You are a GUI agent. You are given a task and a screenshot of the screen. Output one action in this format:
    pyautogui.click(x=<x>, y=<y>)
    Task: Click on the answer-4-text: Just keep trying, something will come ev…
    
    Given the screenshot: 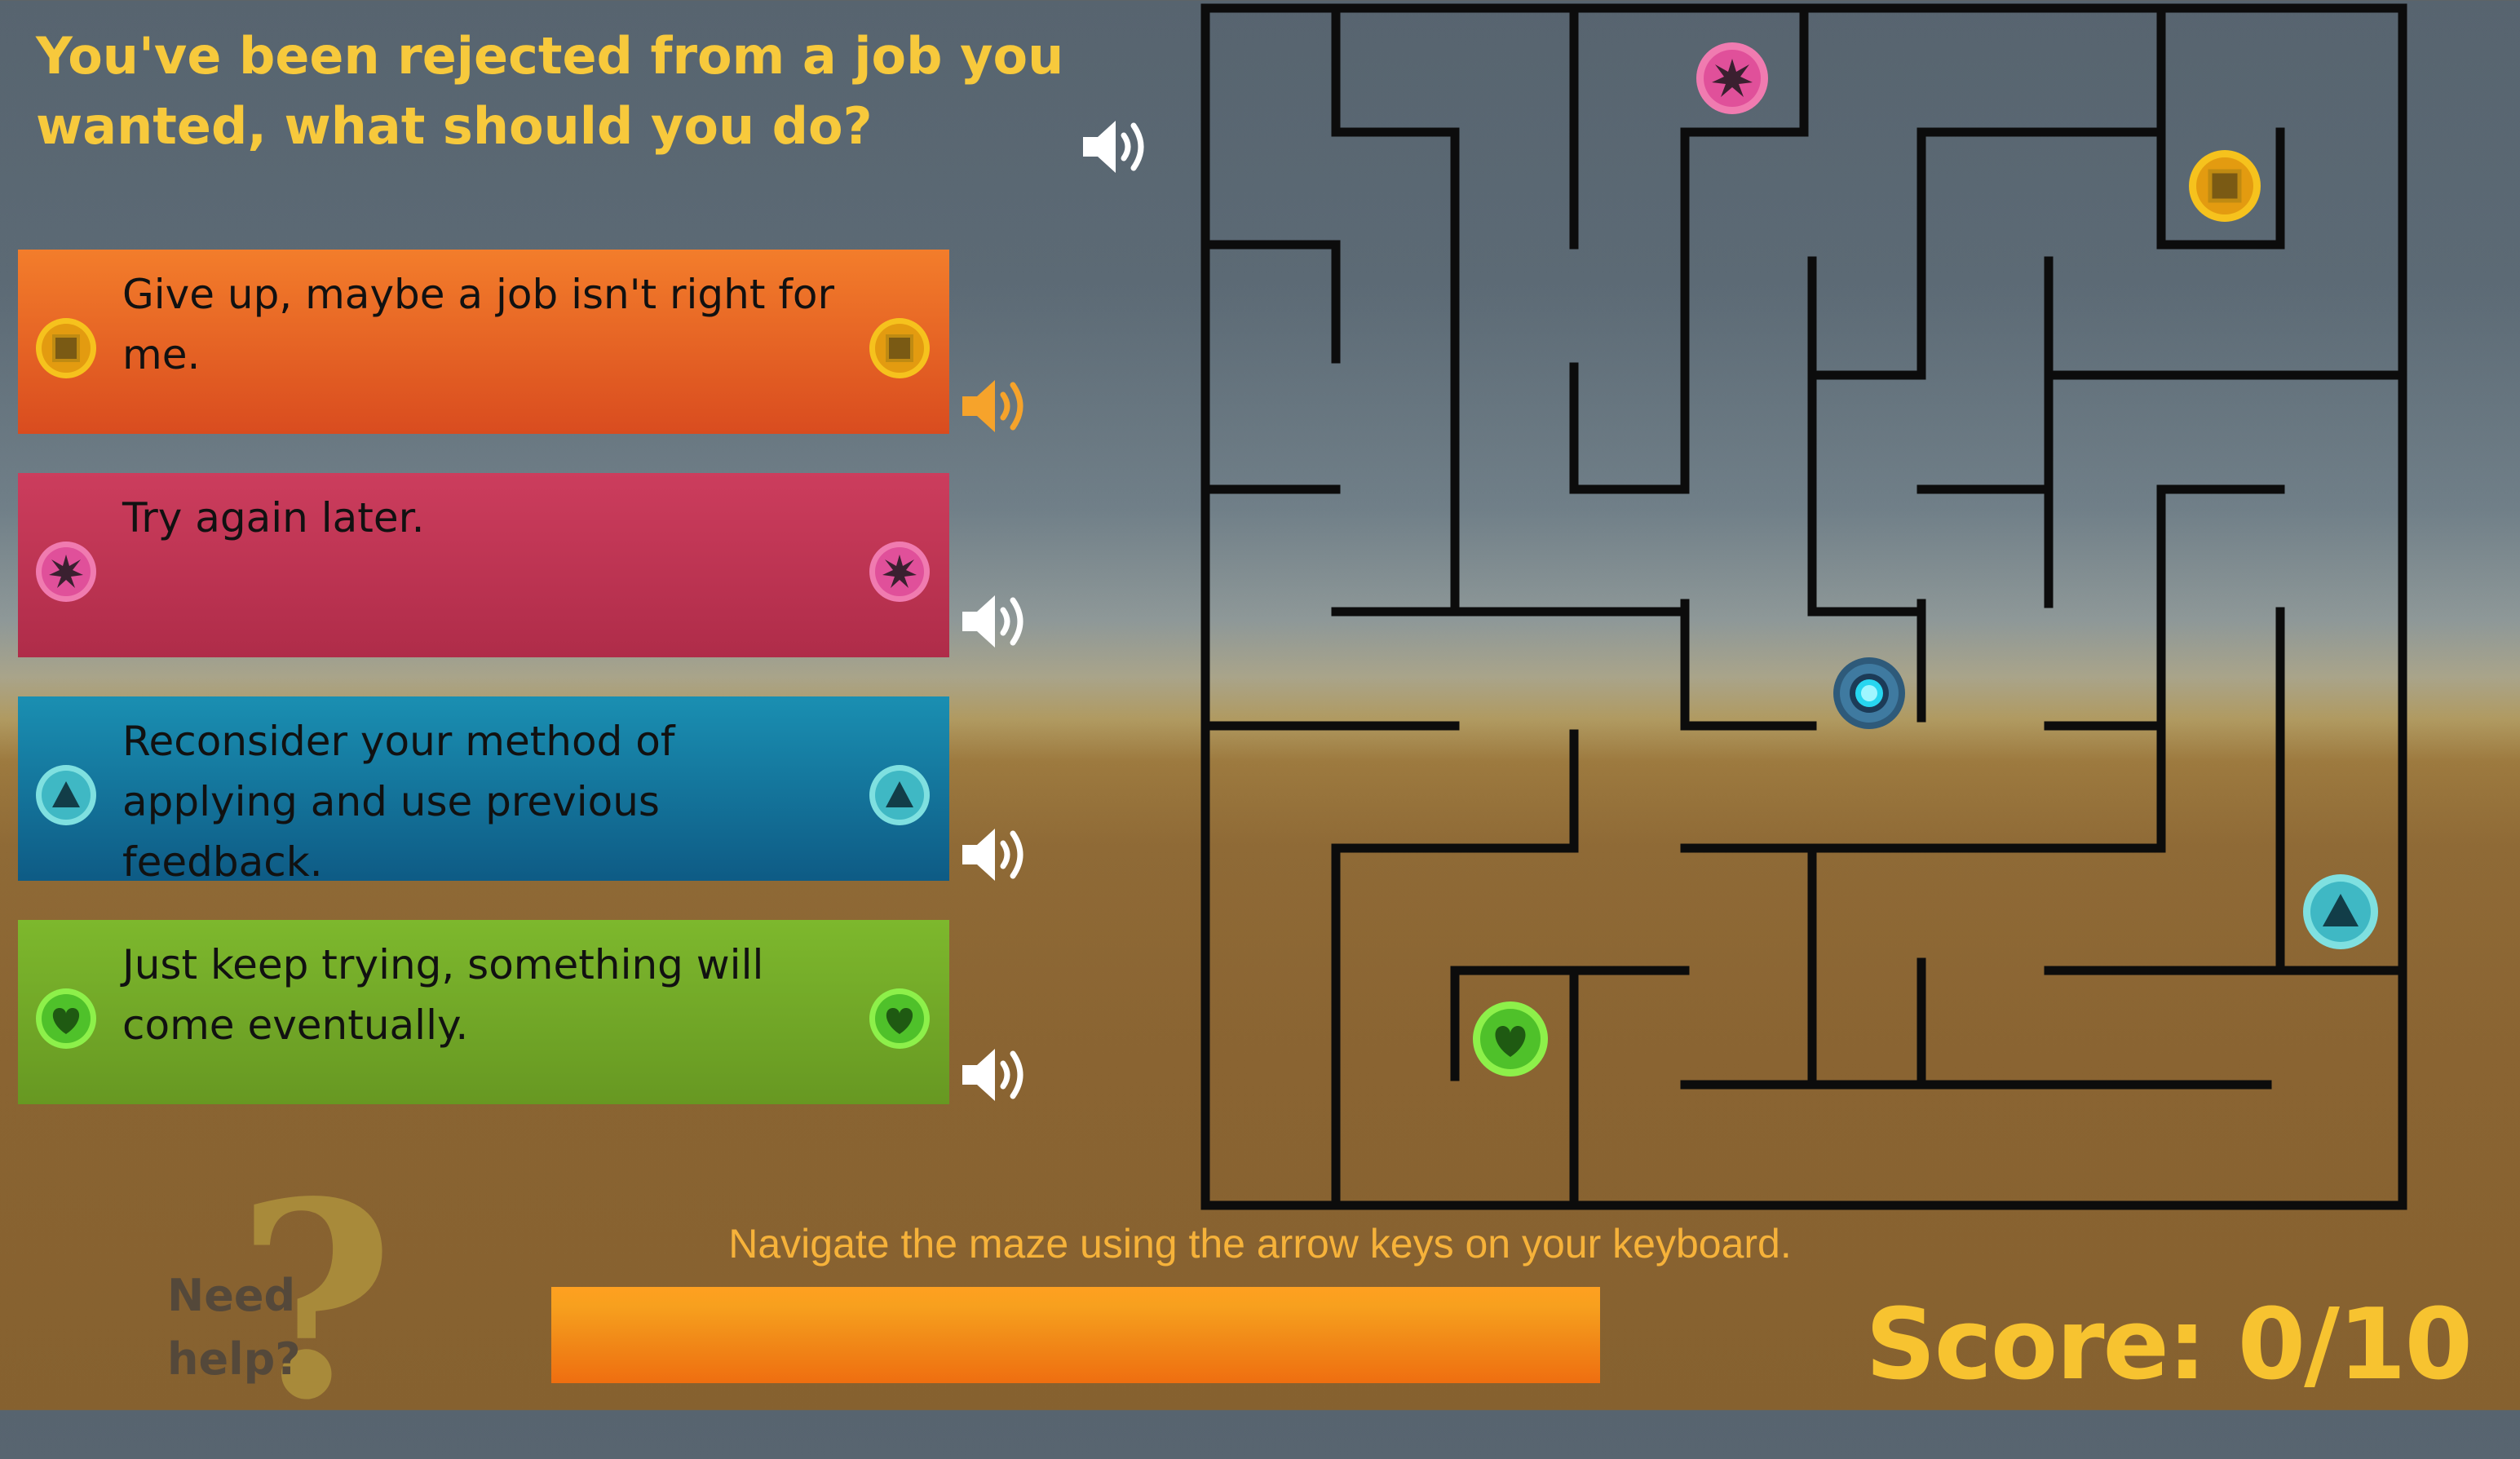 What is the action you would take?
    pyautogui.click(x=489, y=995)
    